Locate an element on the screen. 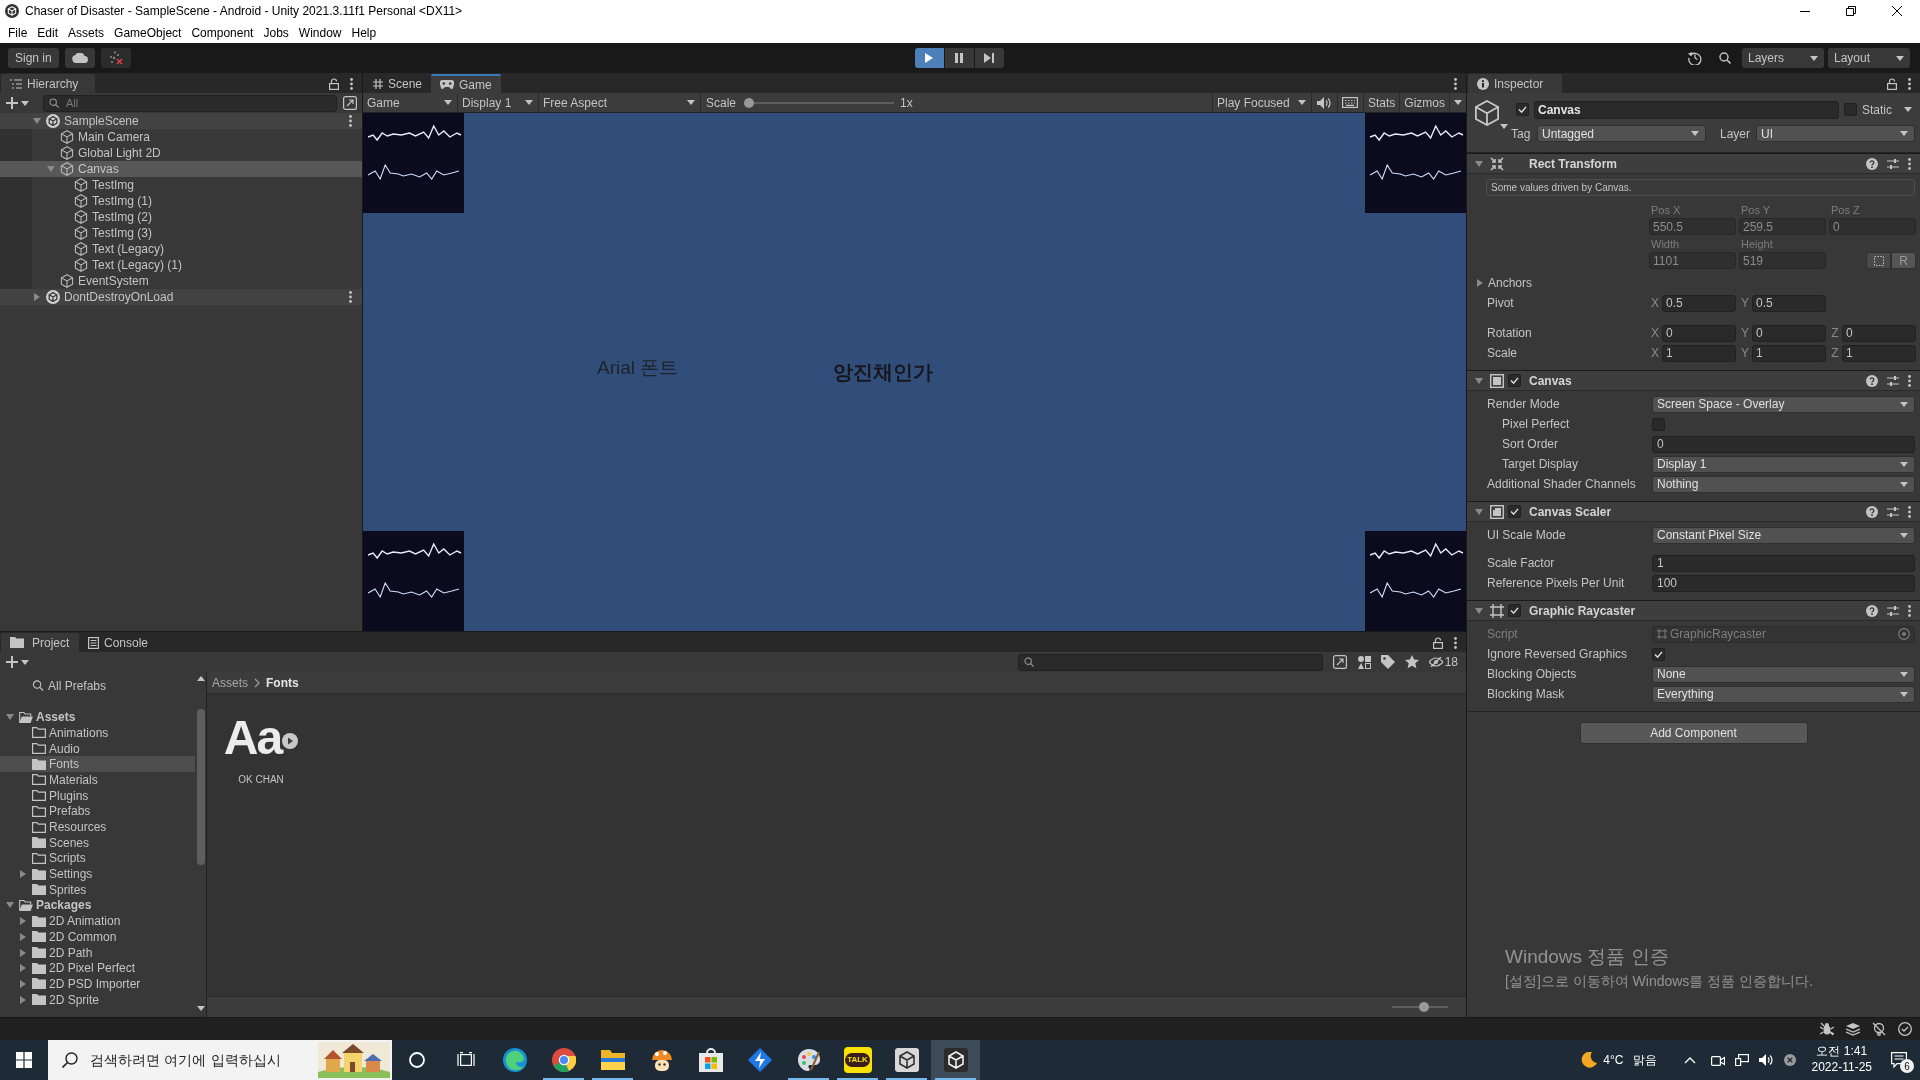  tag-icon is located at coordinates (1387, 662).